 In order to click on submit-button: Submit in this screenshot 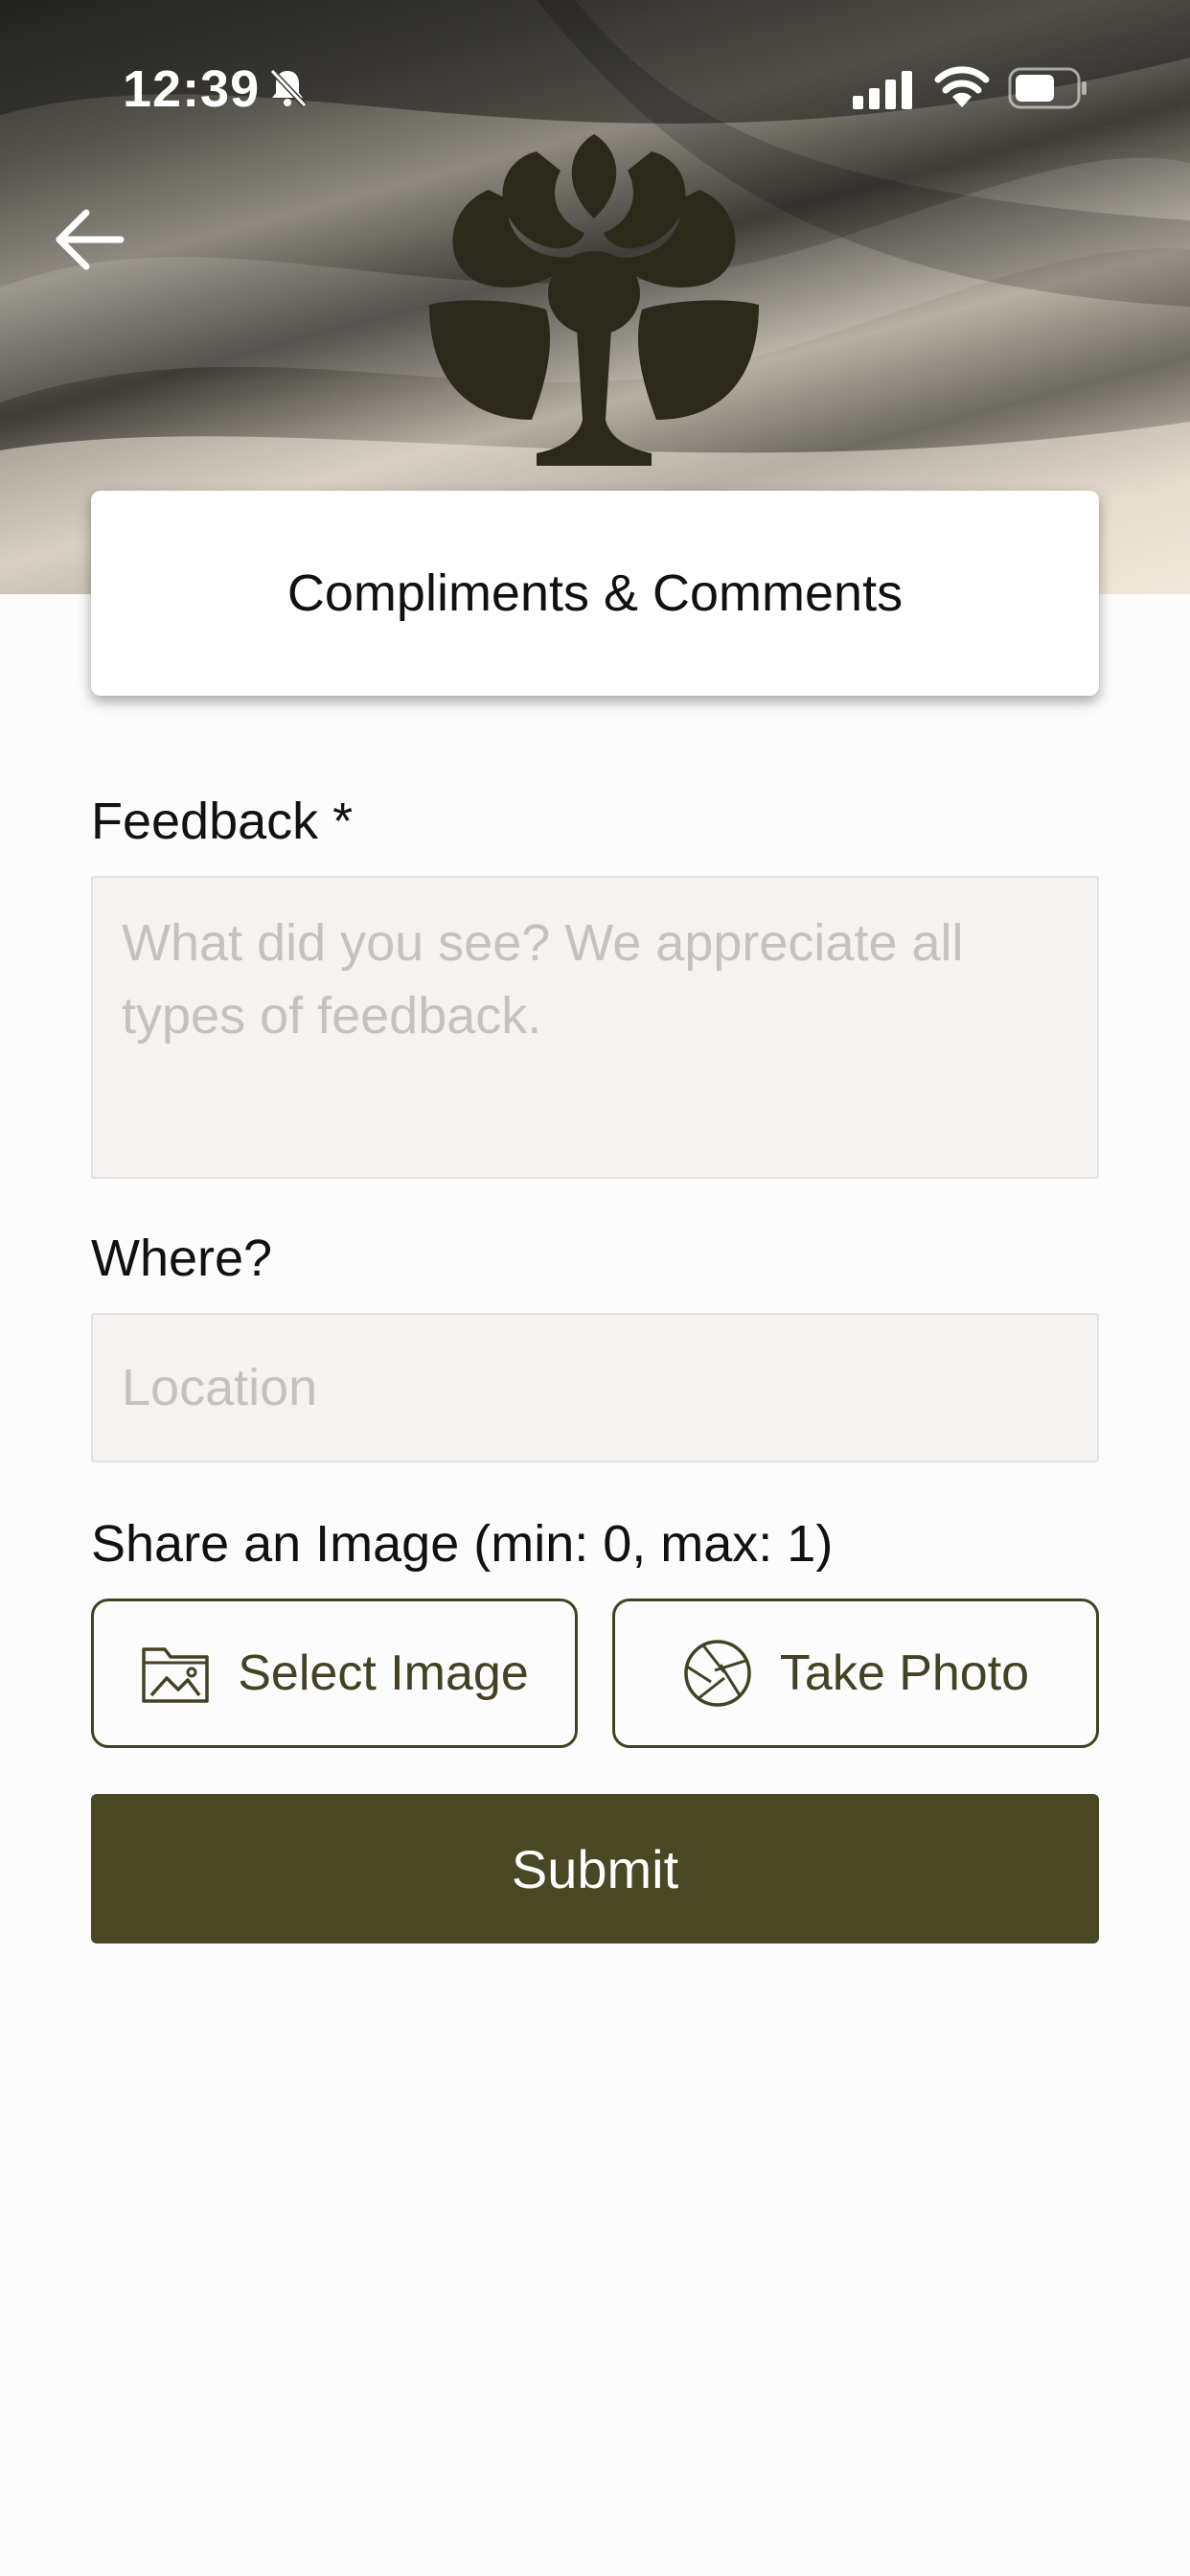, I will do `click(595, 1869)`.